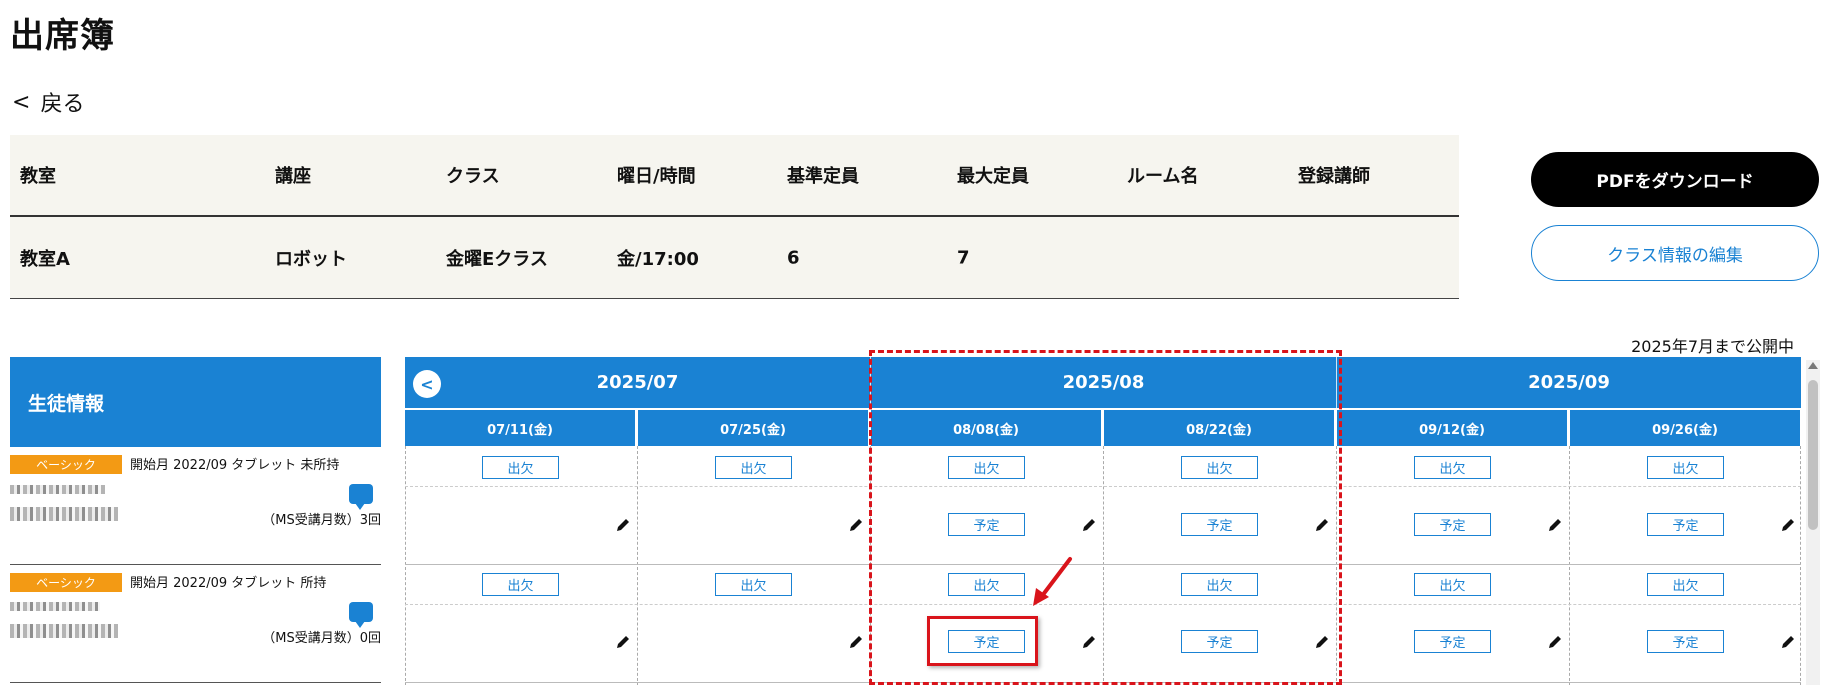 This screenshot has height=685, width=1824. Describe the element at coordinates (734, 176) in the screenshot. I see `class-info-header-row: 教室 講座 クラス 曜日/時間 基準定員 最大定員 ルーム名 登録講師` at that location.